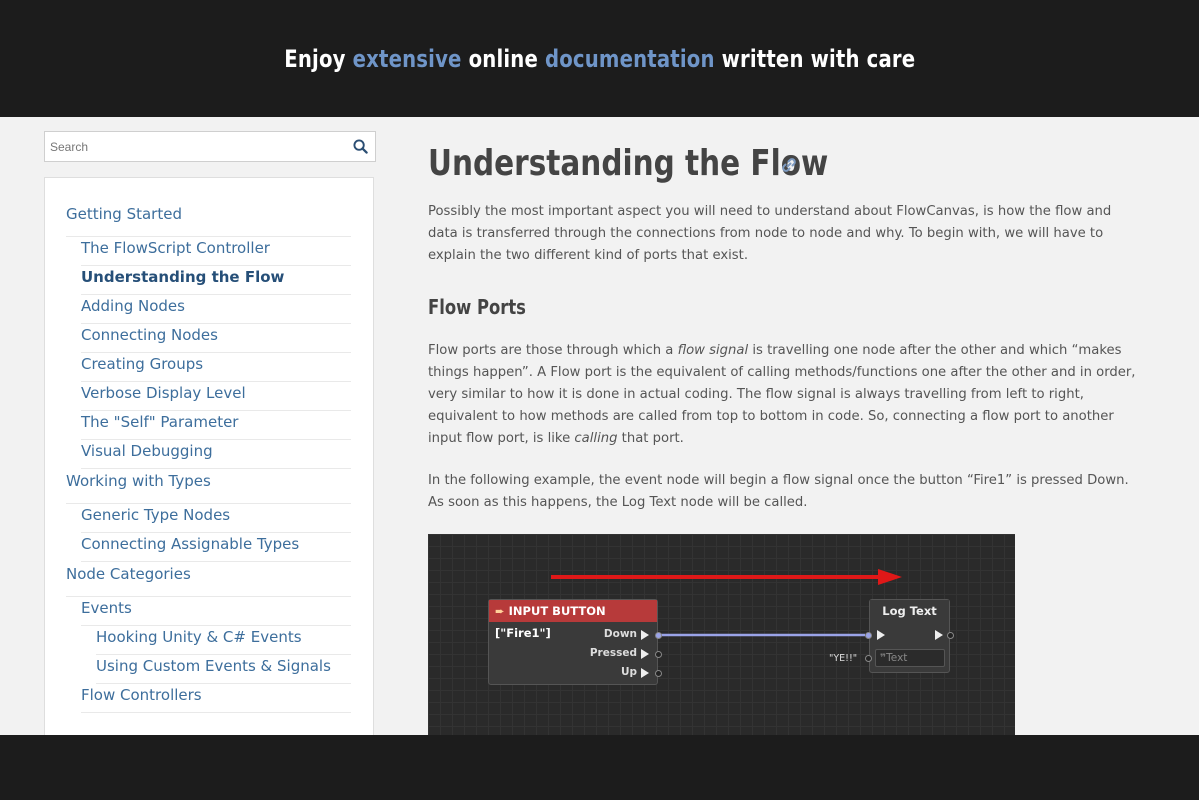  Describe the element at coordinates (216, 547) in the screenshot. I see `nav-item-connecting-assignable-types: Connecting Assignable Types` at that location.